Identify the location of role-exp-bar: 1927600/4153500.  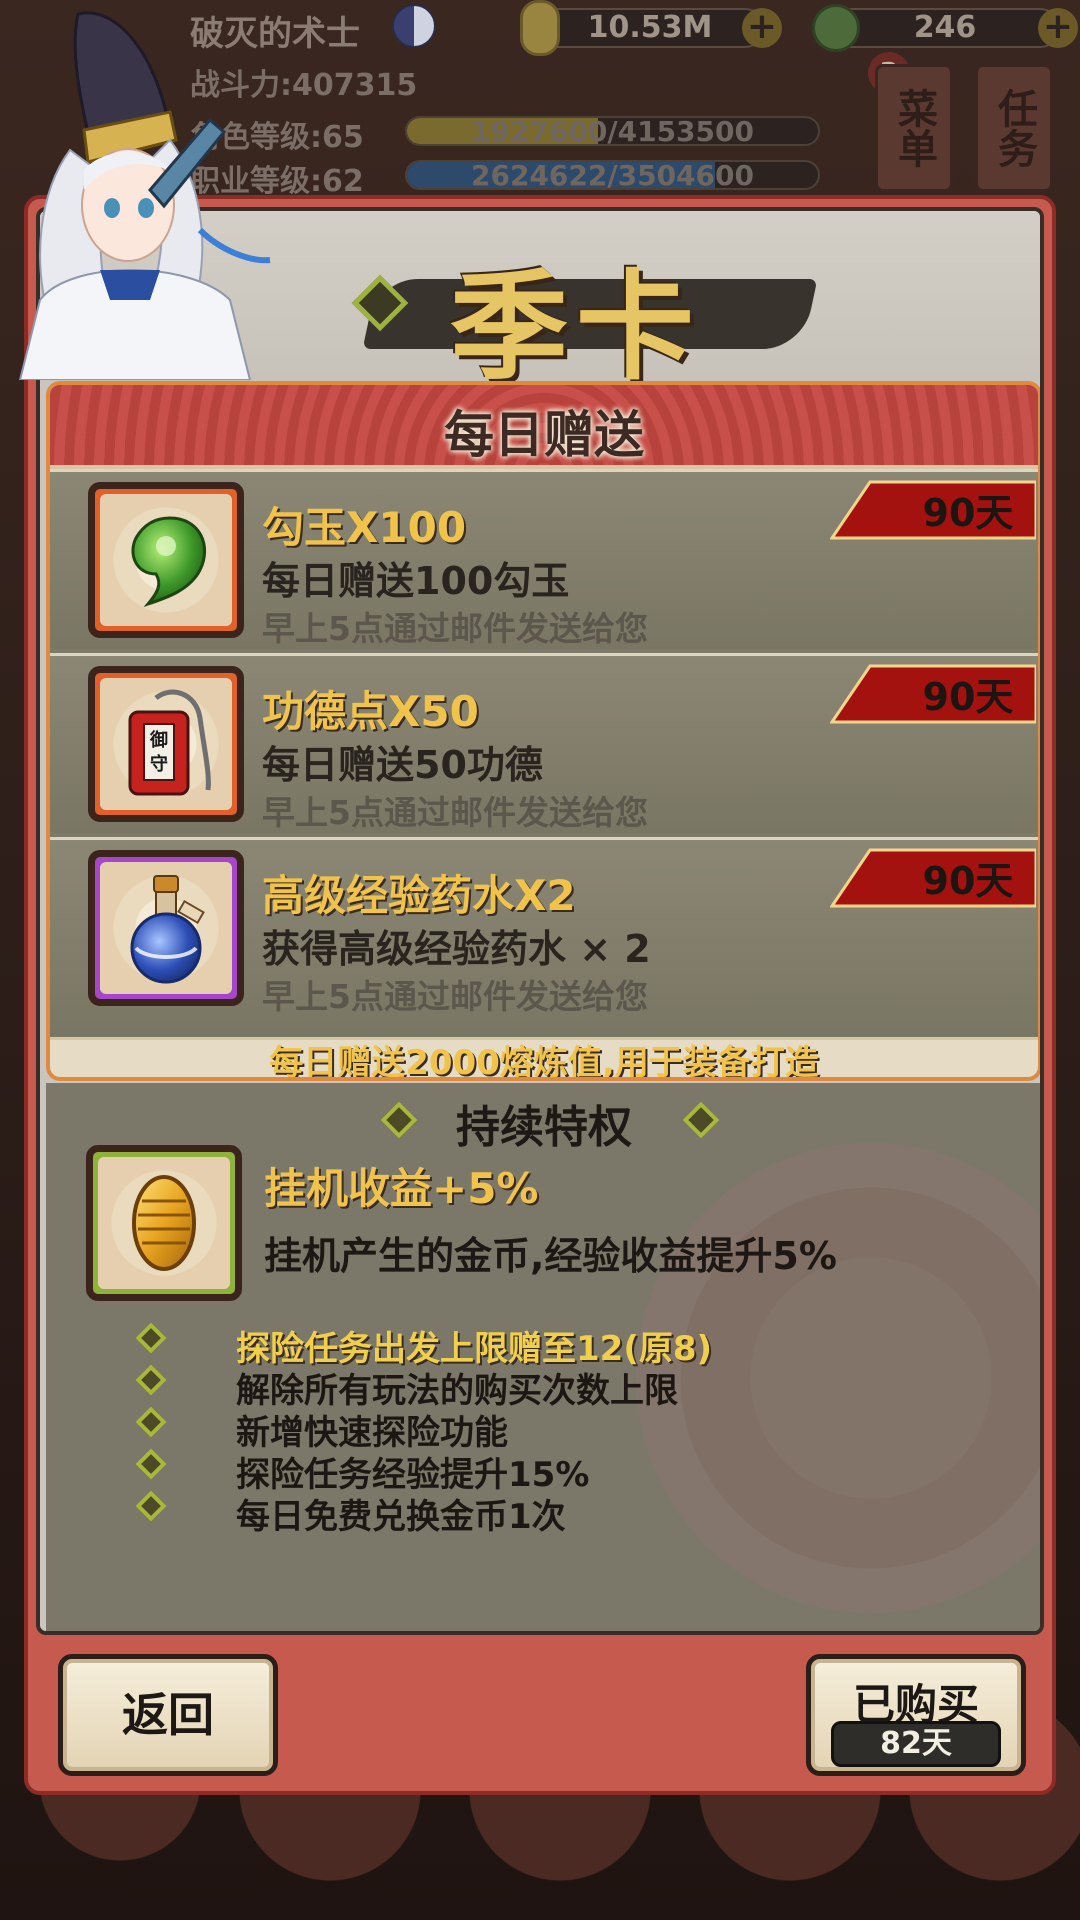
(612, 131).